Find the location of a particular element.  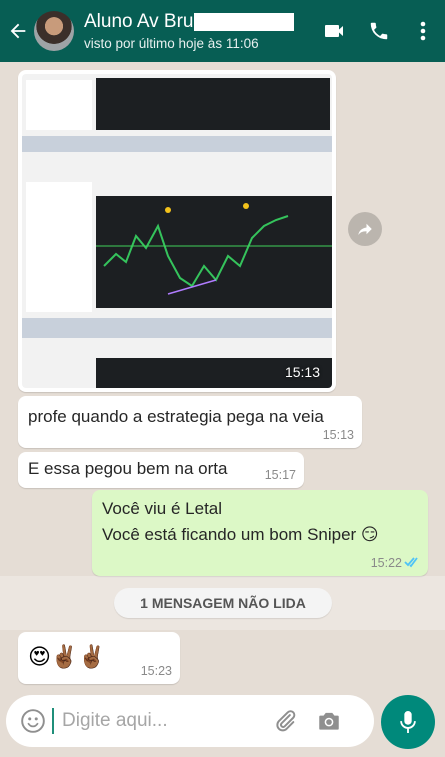

camera-icon is located at coordinates (329, 721).